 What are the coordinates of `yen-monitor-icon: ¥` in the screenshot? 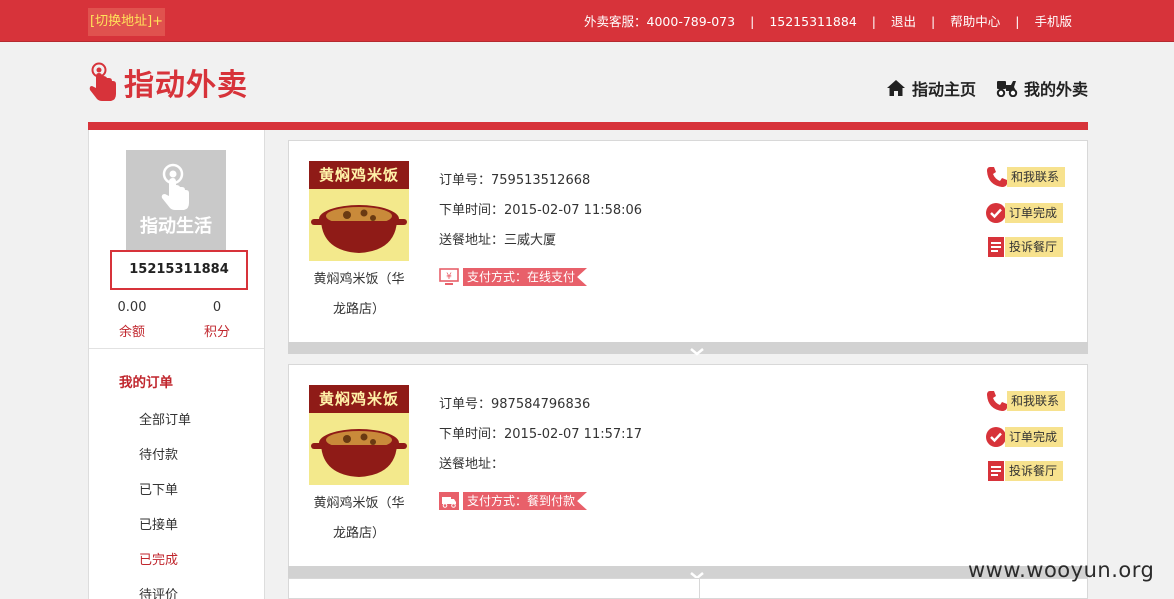 It's located at (449, 276).